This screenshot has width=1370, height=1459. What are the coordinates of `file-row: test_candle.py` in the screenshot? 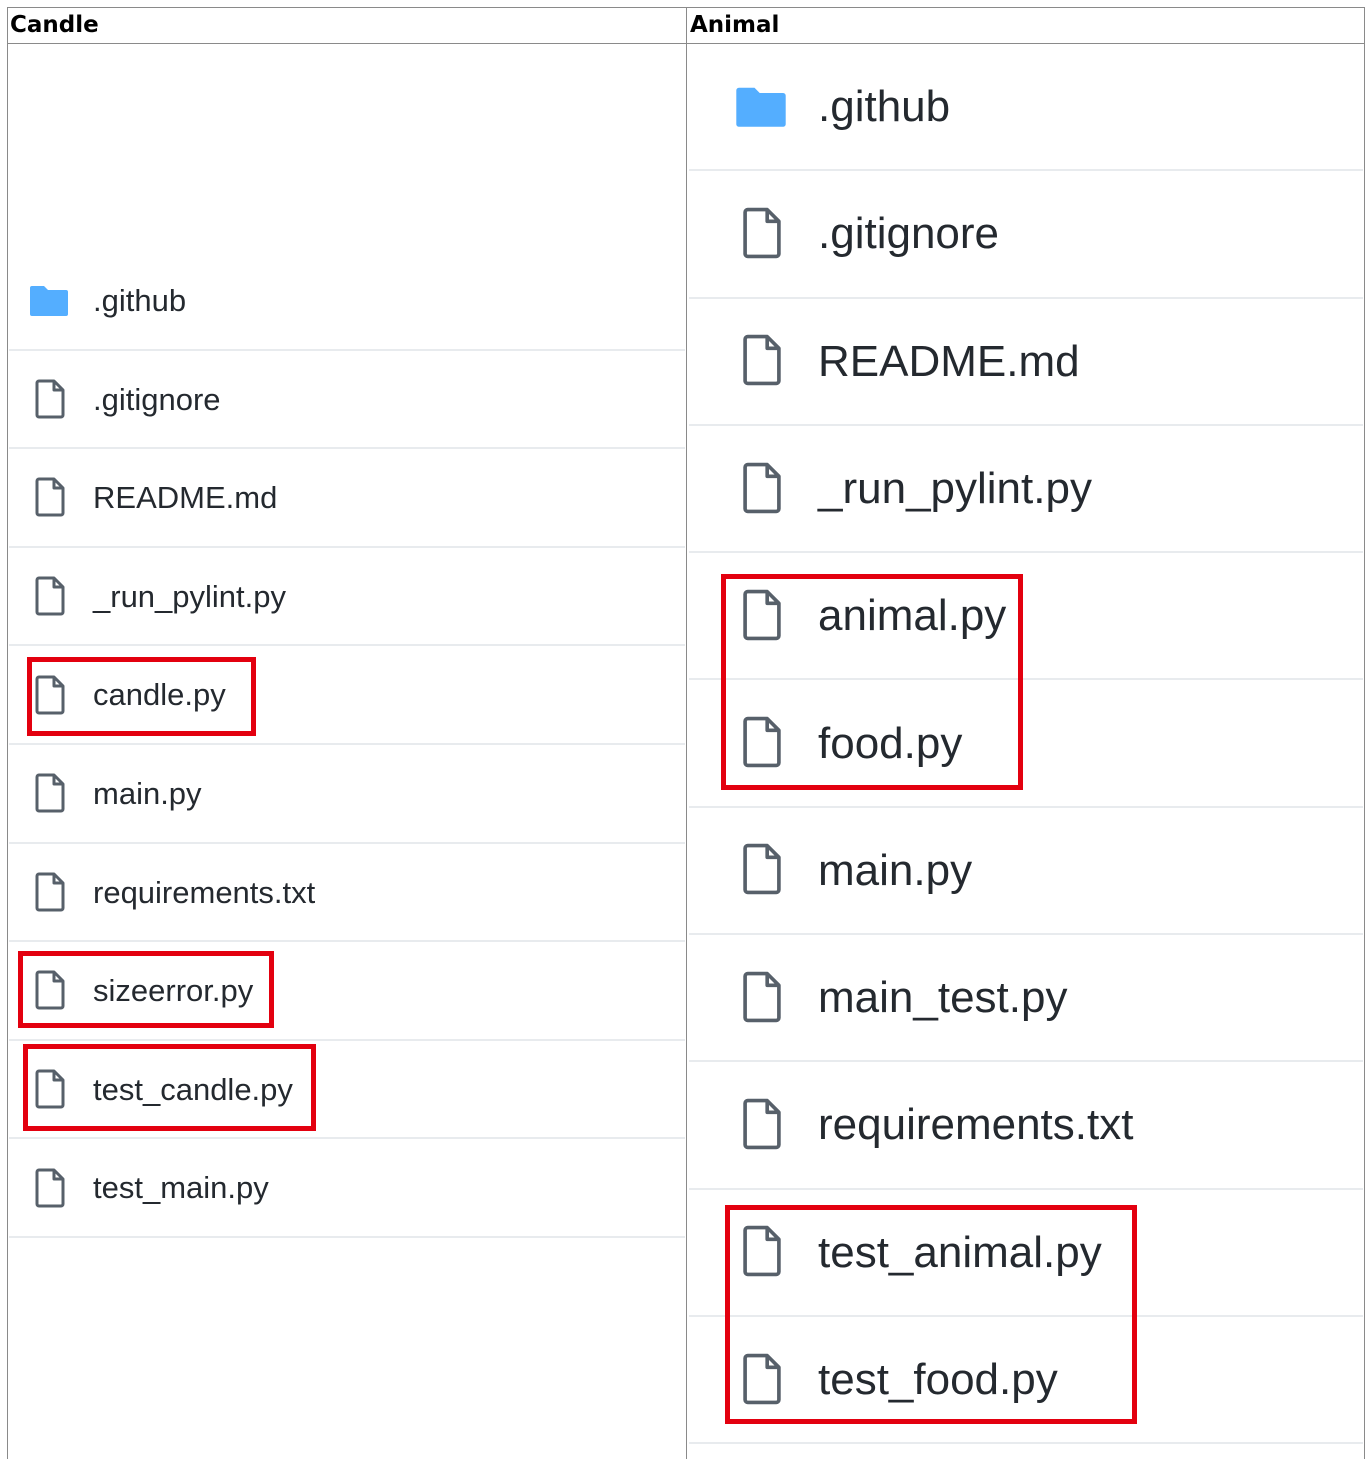 It's located at (347, 1090).